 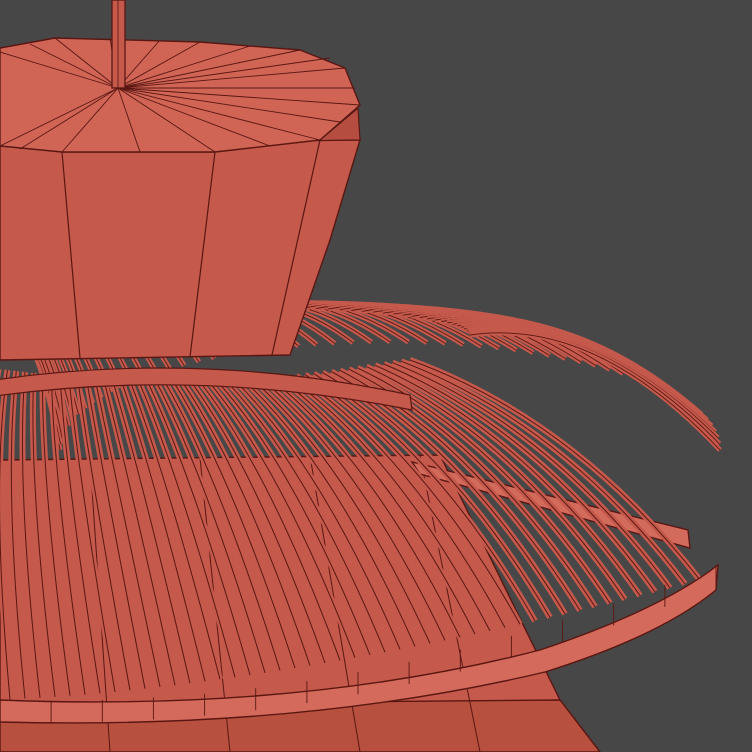 I want to click on hanging-rod, so click(x=118, y=44).